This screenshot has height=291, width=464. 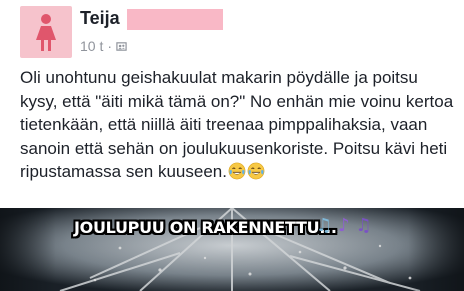 I want to click on female-silhouette-icon, so click(x=46, y=32).